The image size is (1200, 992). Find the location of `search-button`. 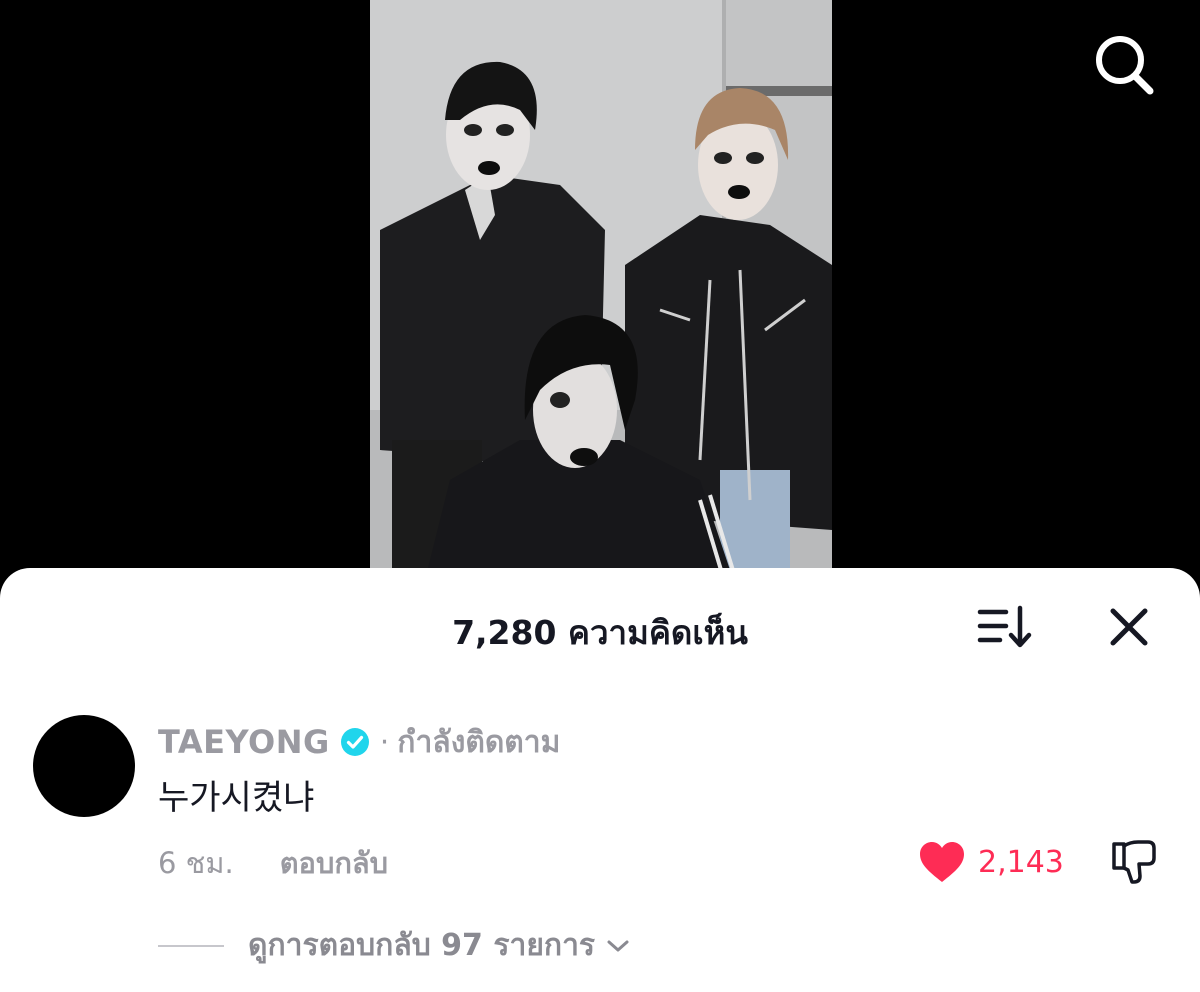

search-button is located at coordinates (1123, 65).